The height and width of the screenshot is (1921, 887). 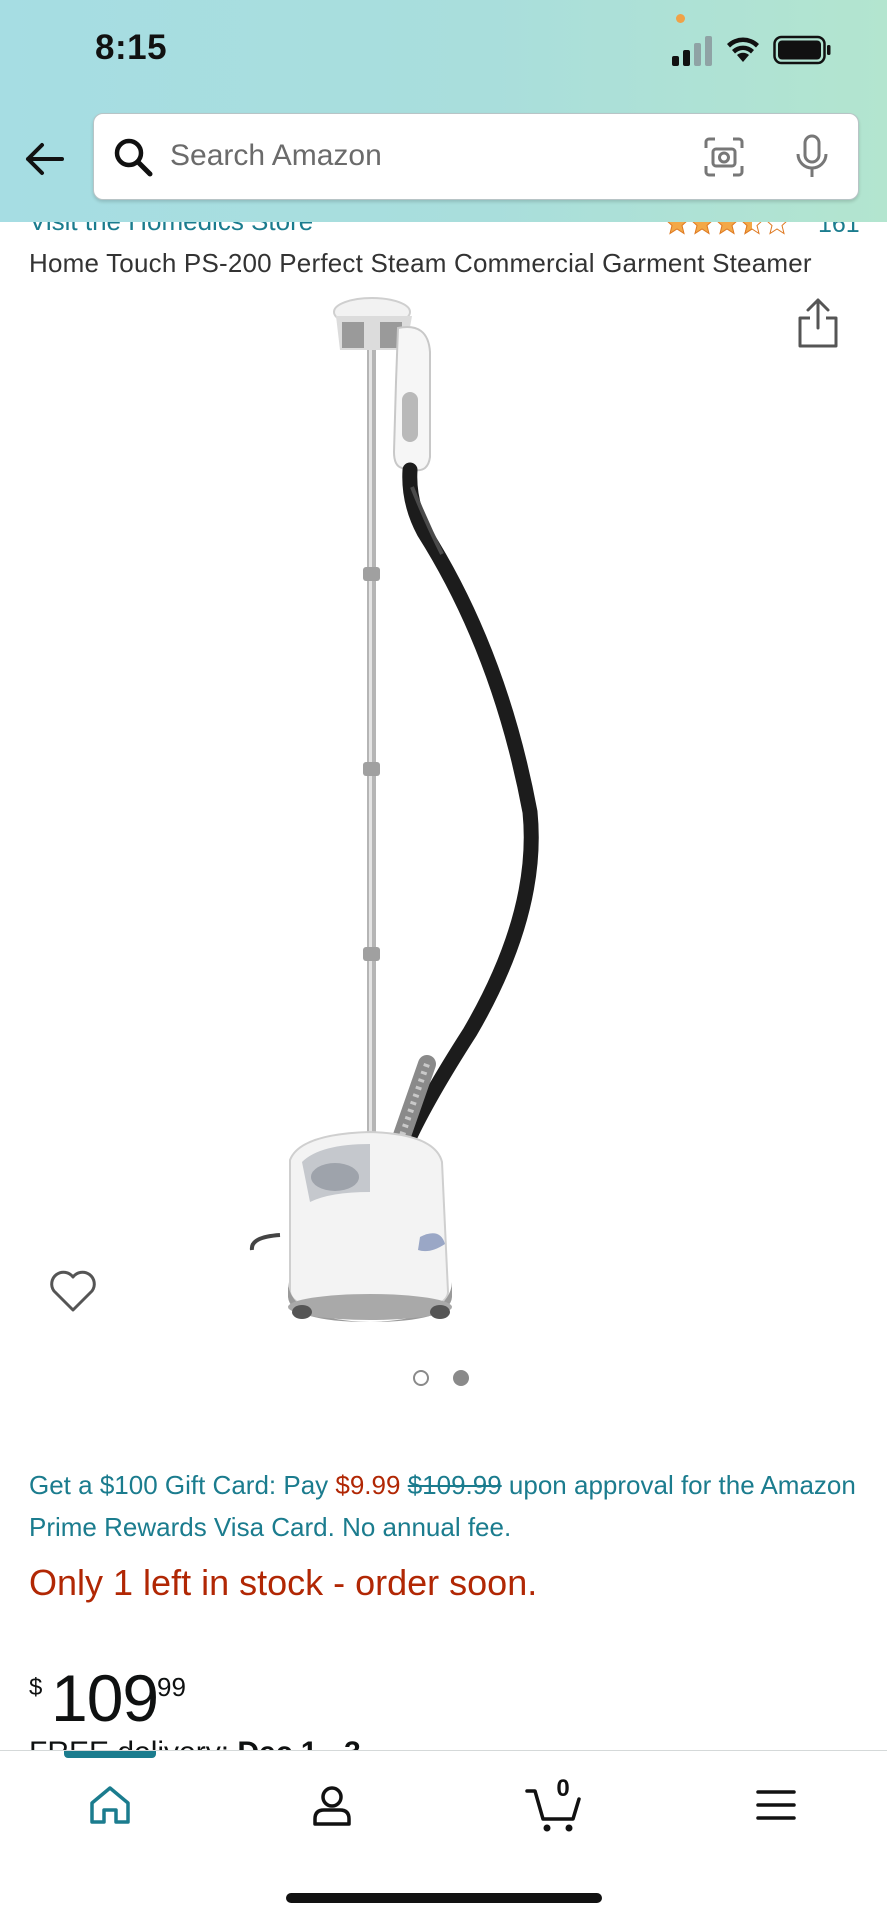 I want to click on delivery-dates: Dec 1 - 3, so click(x=298, y=1743).